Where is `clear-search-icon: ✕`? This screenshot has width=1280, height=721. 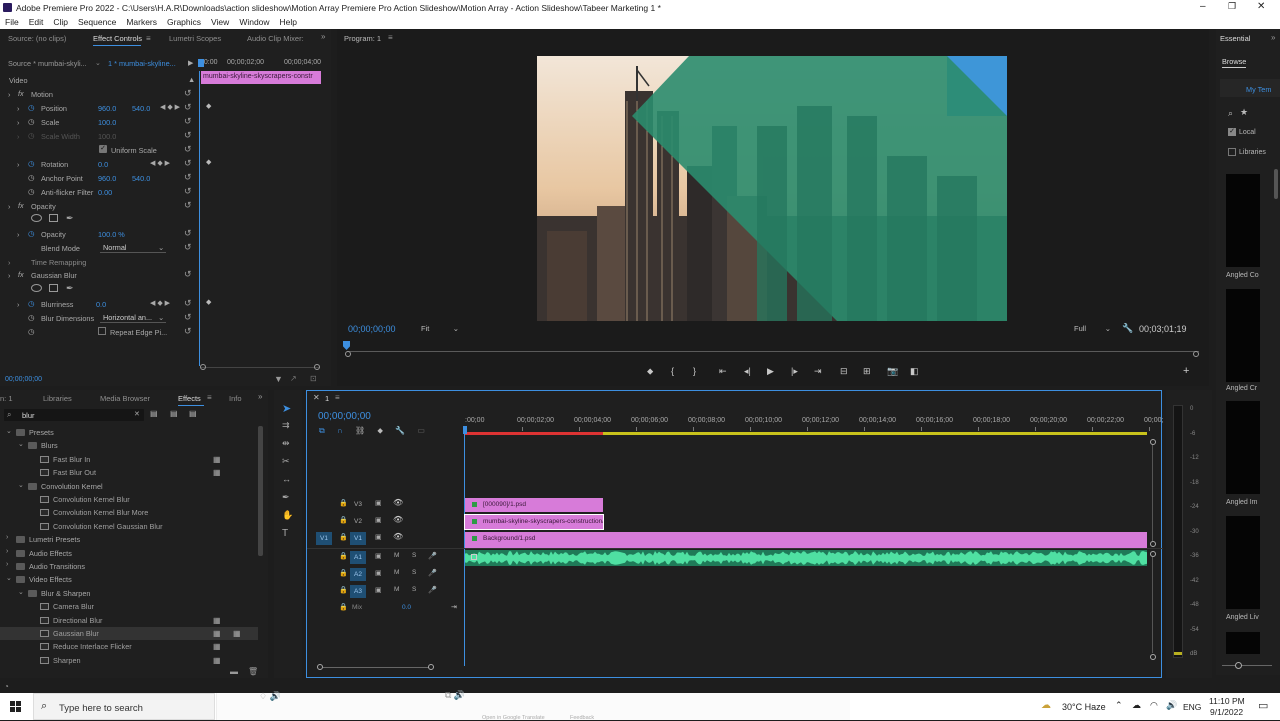 clear-search-icon: ✕ is located at coordinates (137, 414).